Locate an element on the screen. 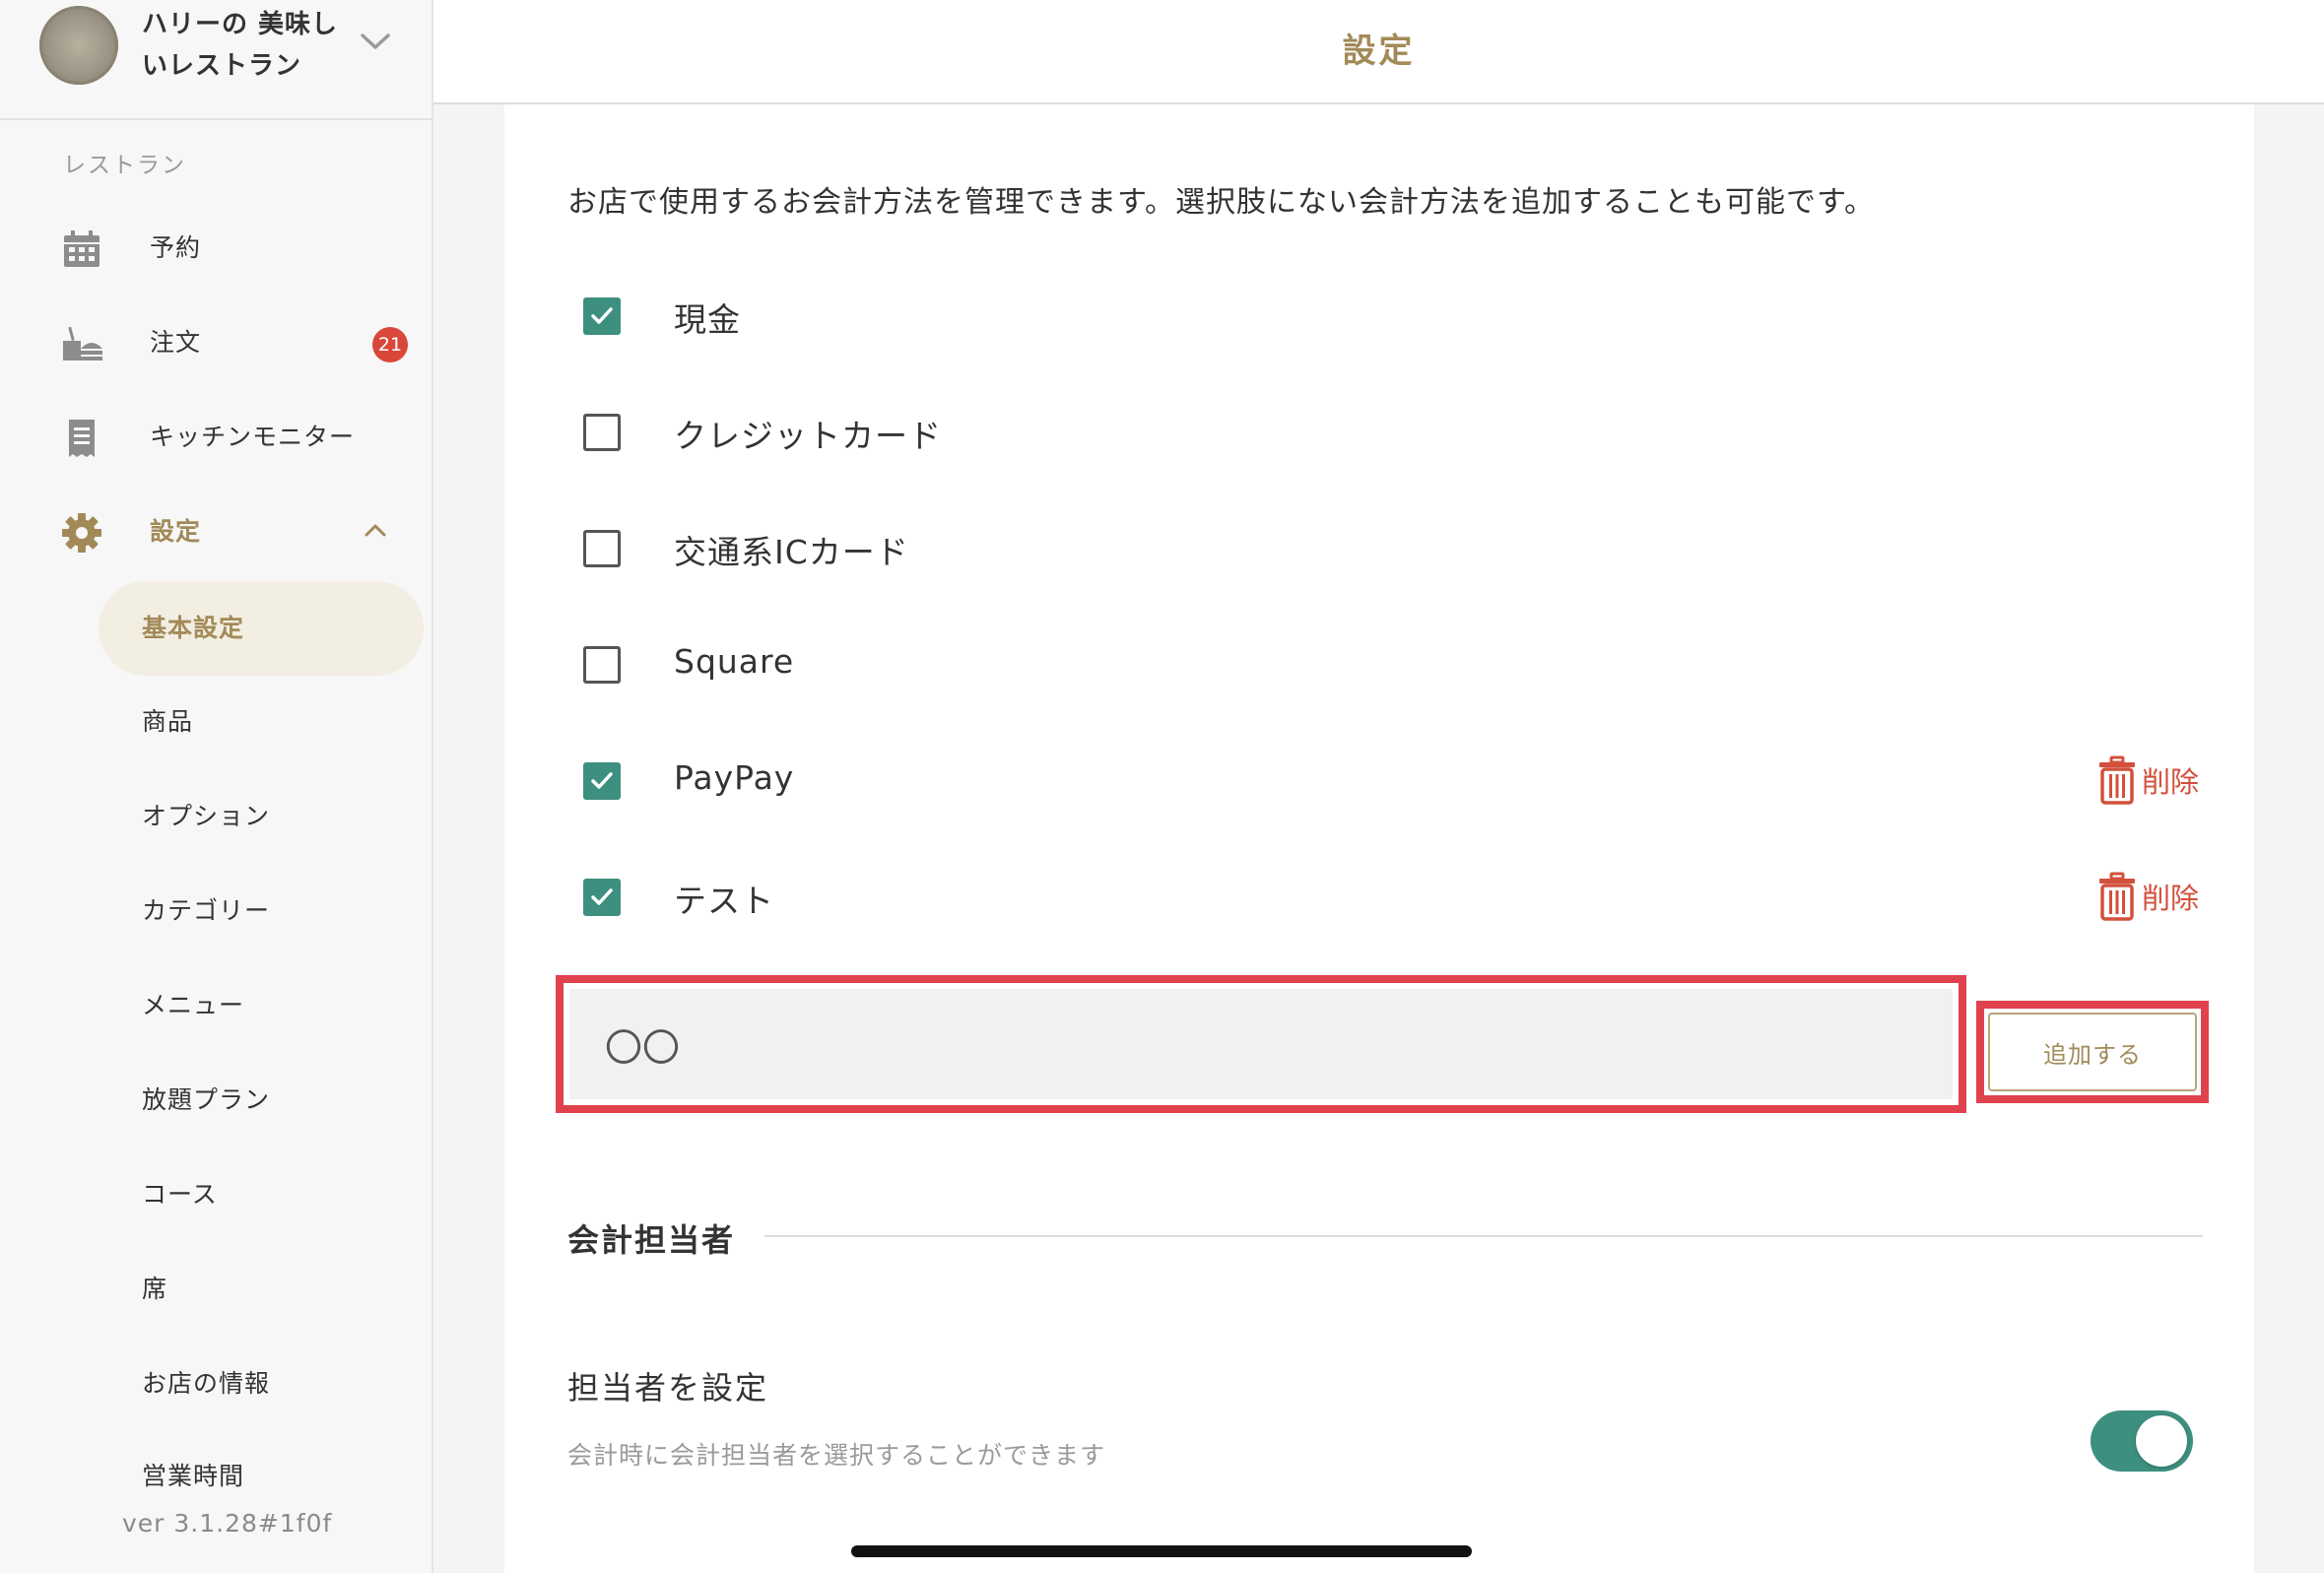  payment-method-label: PayPay is located at coordinates (734, 778).